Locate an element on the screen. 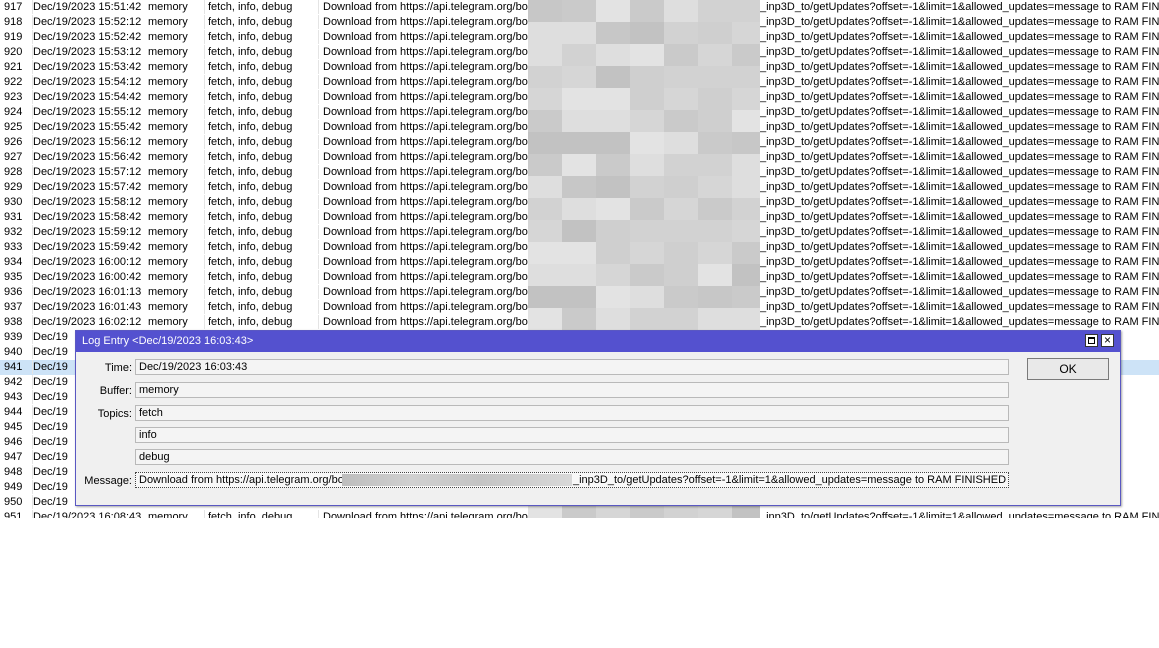  row-number: 935 is located at coordinates (13, 277).